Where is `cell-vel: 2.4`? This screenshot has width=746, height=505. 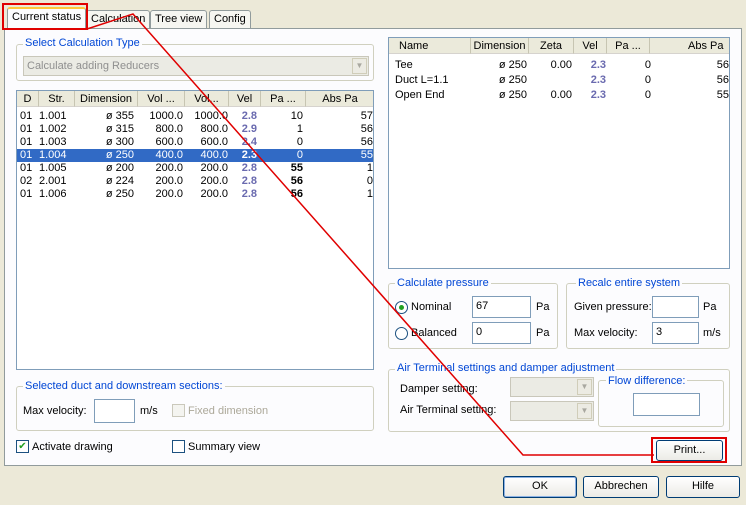
cell-vel: 2.4 is located at coordinates (249, 142).